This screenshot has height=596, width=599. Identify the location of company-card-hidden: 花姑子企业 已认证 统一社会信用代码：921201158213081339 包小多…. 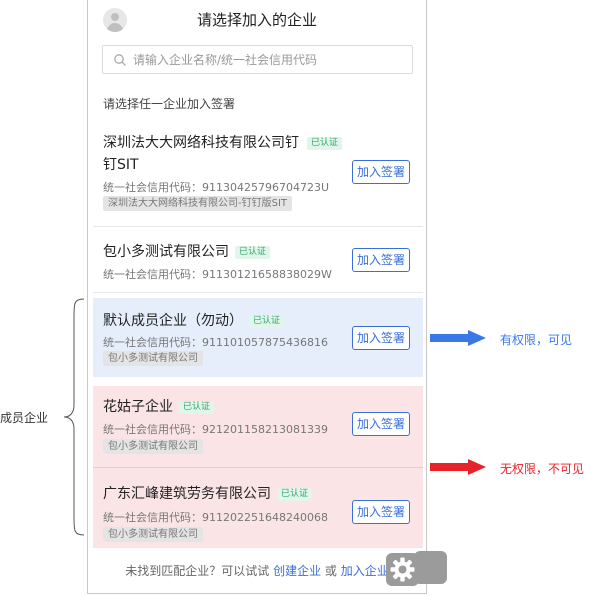
(258, 427).